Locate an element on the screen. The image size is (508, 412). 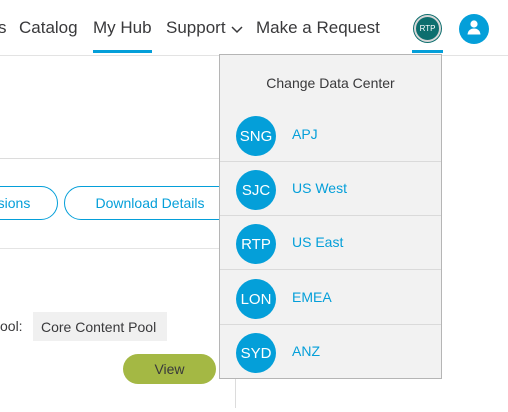
nav-make-request: Make a Request is located at coordinates (318, 28).